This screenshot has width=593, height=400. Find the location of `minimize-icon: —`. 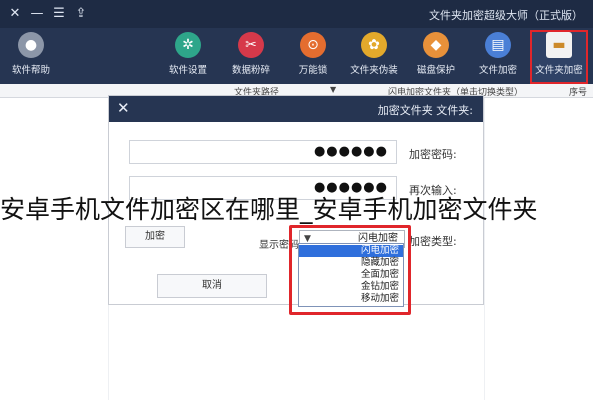

minimize-icon: — is located at coordinates (37, 14).